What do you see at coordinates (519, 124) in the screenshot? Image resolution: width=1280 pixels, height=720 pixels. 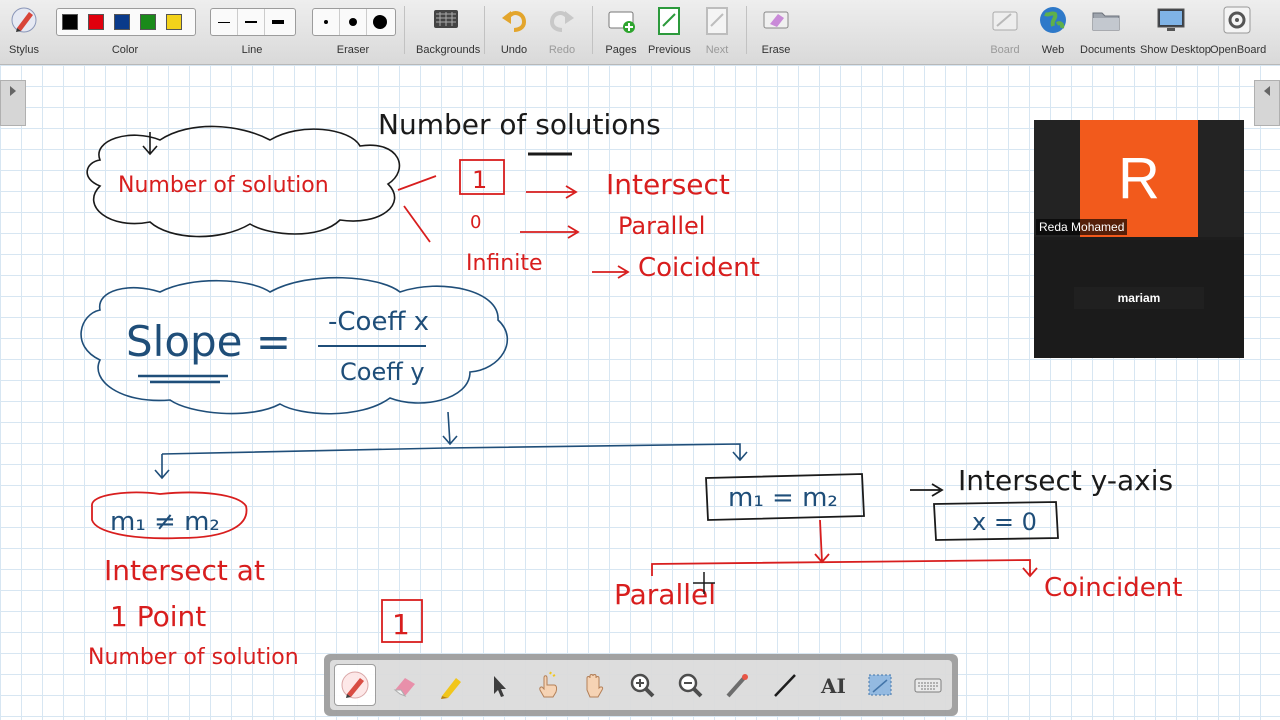 I see `title-note: Number of solutions` at bounding box center [519, 124].